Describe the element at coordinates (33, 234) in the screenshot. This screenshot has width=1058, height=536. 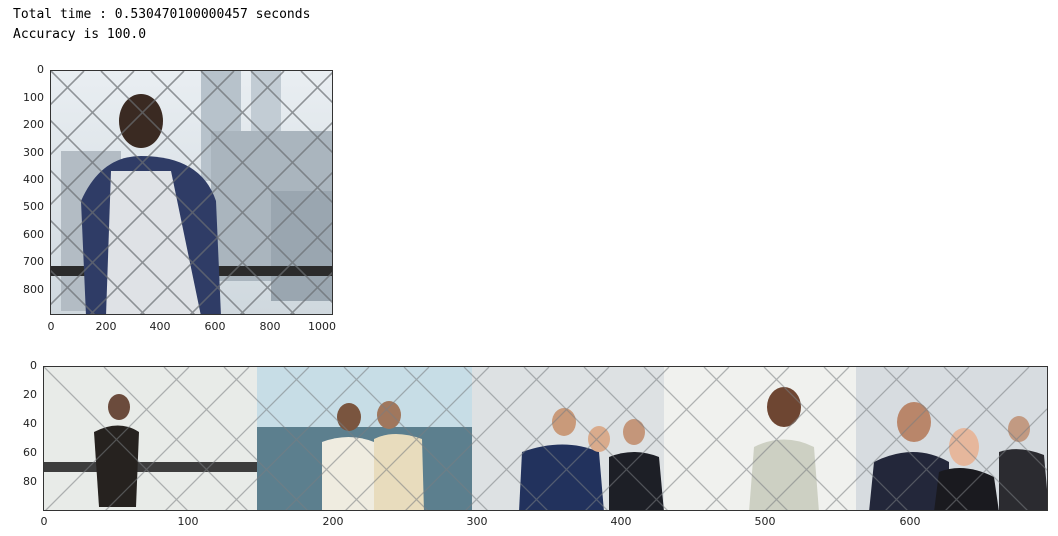
I see `plot1-ytick: 600` at that location.